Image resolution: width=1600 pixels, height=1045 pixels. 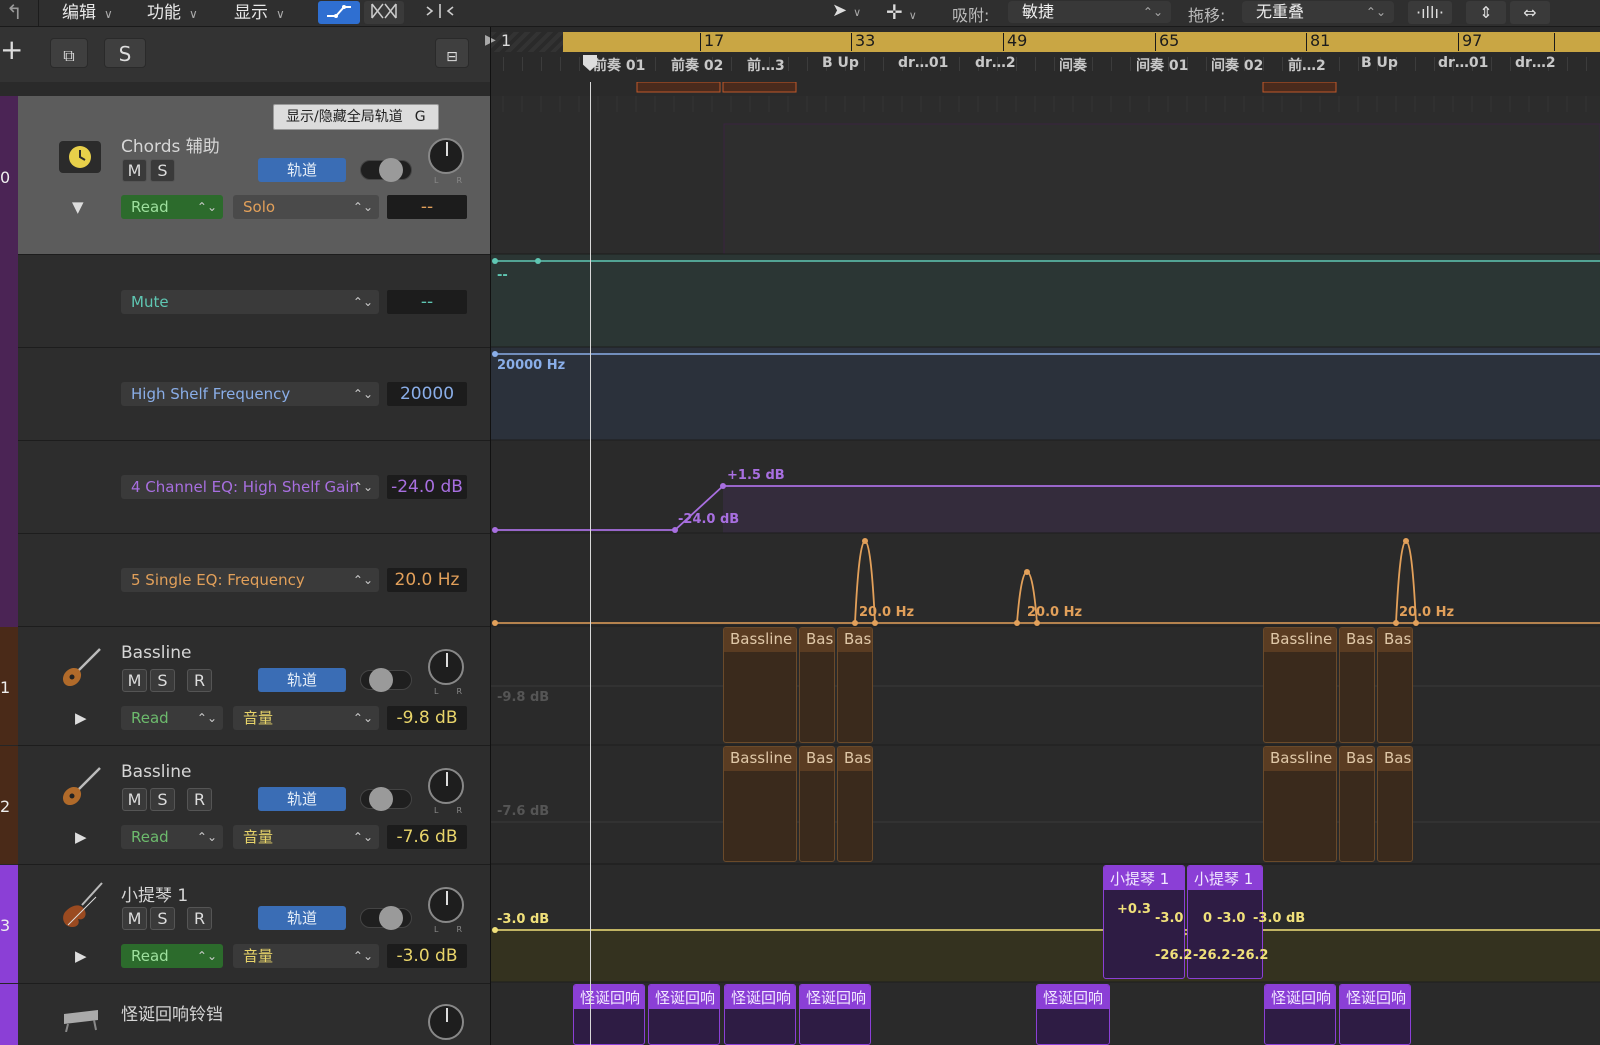 I want to click on marker: 间奏 02, so click(x=1237, y=65).